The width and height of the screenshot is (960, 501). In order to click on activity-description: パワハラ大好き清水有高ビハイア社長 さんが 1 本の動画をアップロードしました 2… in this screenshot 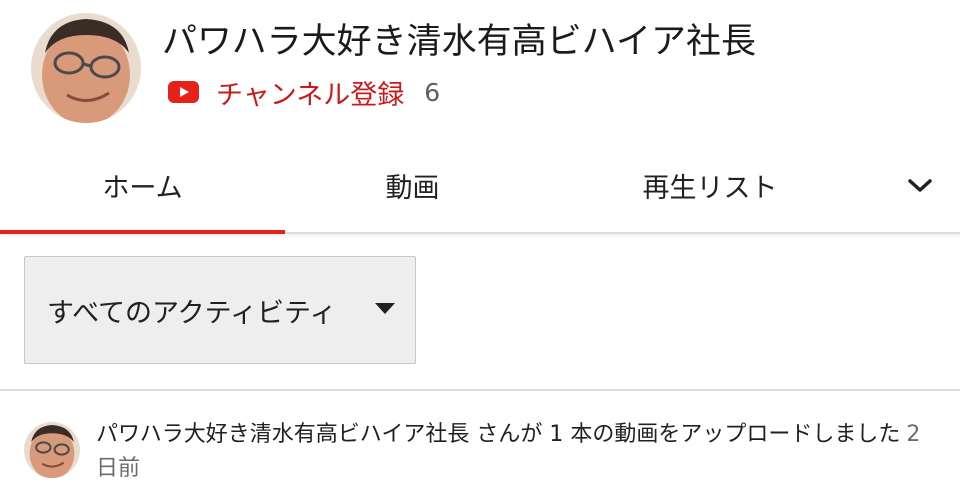, I will do `click(516, 452)`.